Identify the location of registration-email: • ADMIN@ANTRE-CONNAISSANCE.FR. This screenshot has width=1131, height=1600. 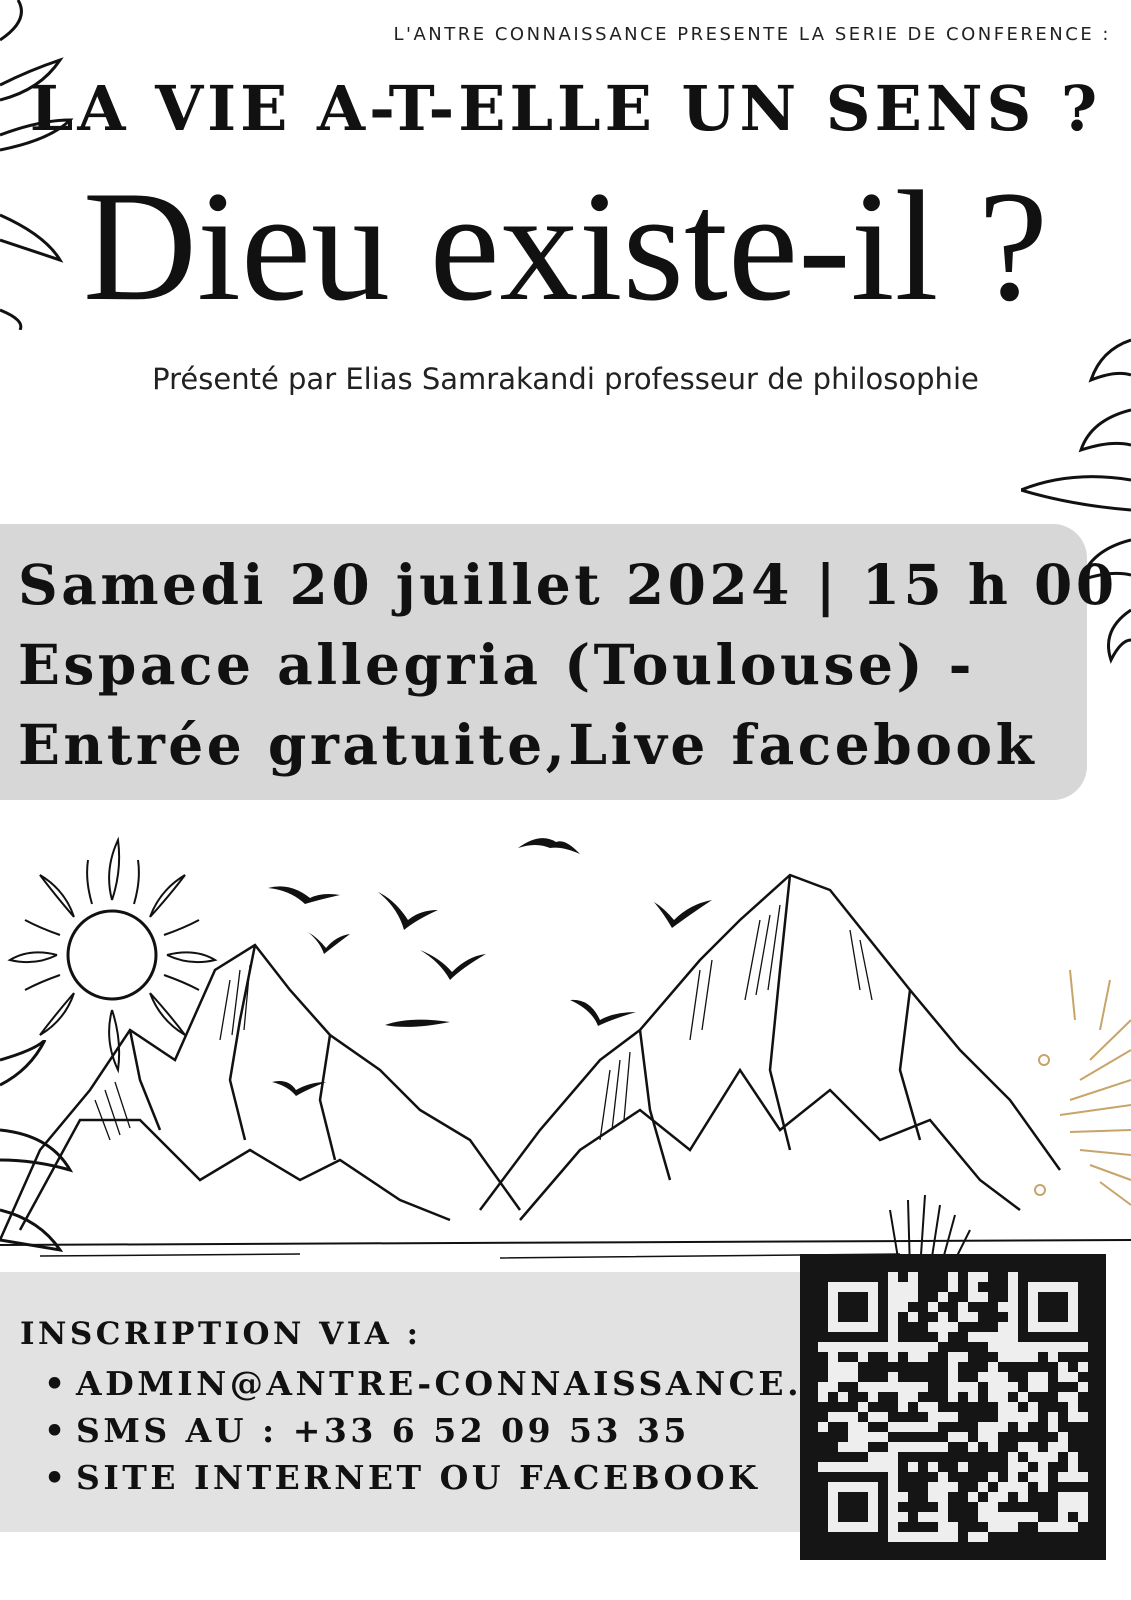
(452, 1383).